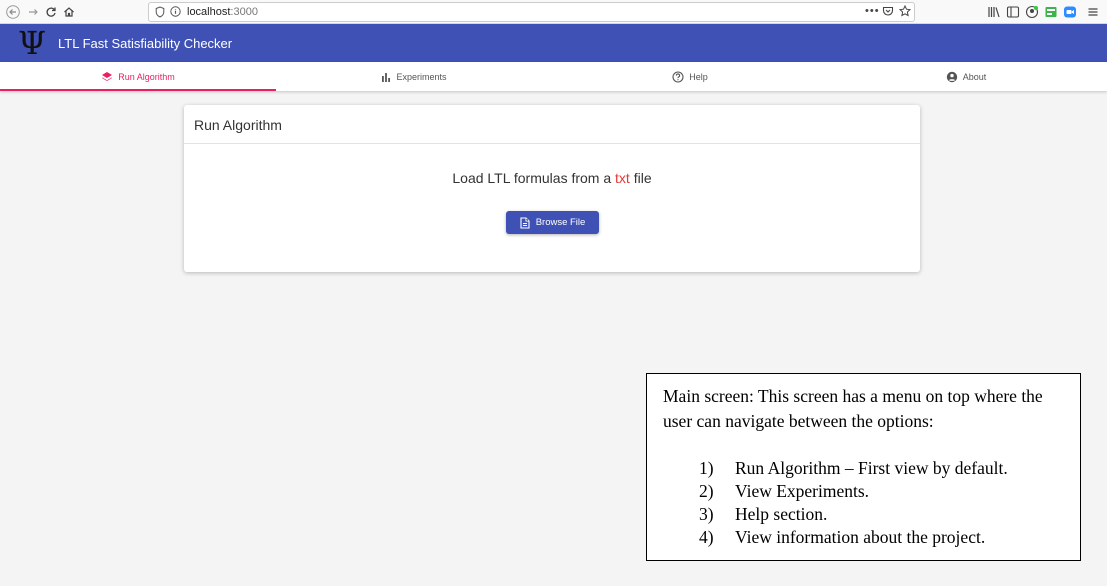 The width and height of the screenshot is (1107, 586). Describe the element at coordinates (1051, 12) in the screenshot. I see `extension-icon` at that location.